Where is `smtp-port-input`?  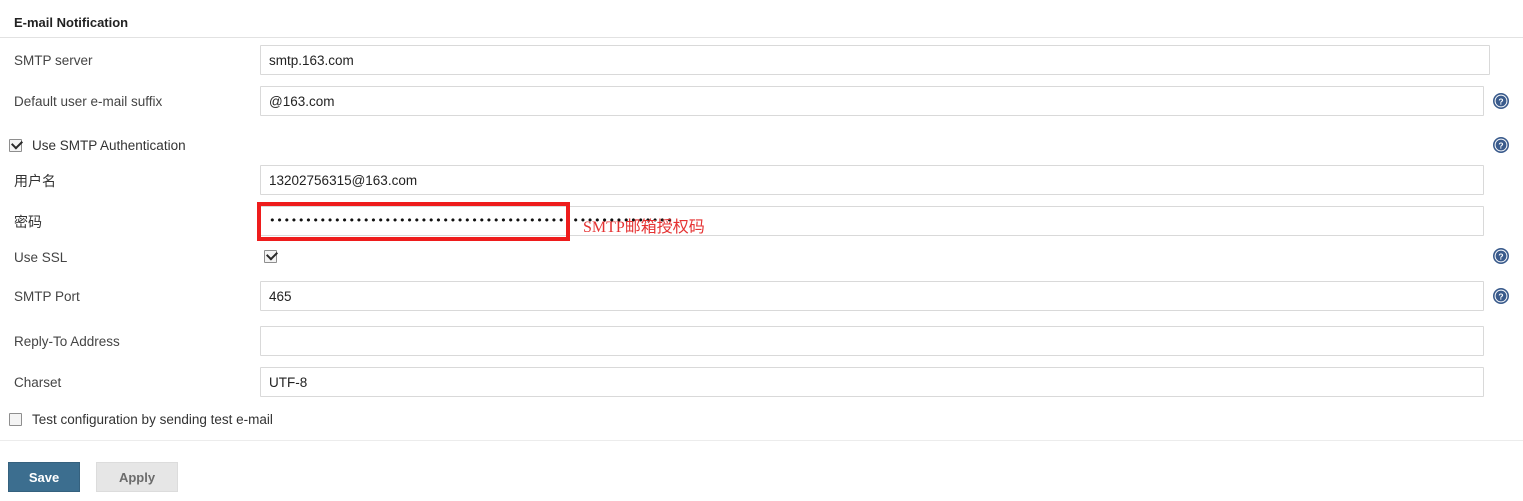 smtp-port-input is located at coordinates (872, 296).